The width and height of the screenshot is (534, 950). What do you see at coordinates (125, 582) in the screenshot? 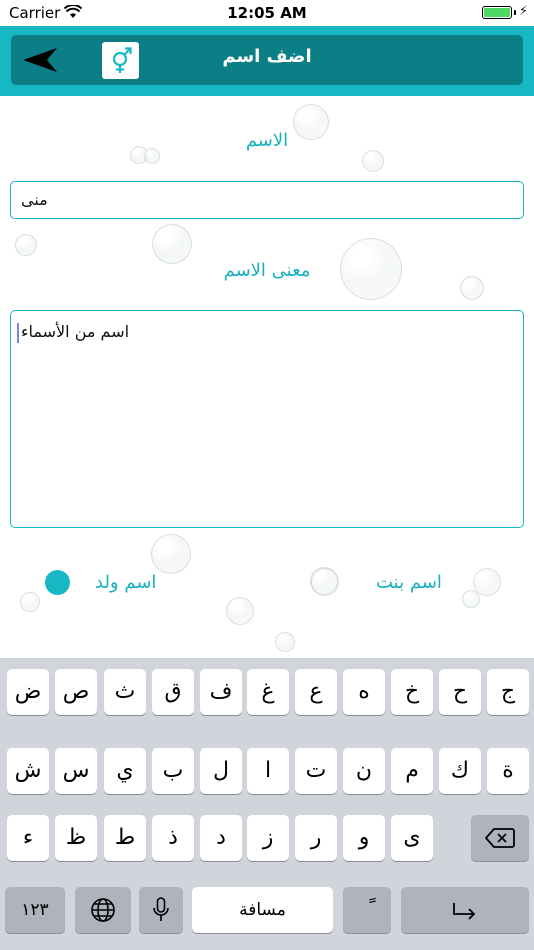
I see `boy-radio-label: اسم ولد` at bounding box center [125, 582].